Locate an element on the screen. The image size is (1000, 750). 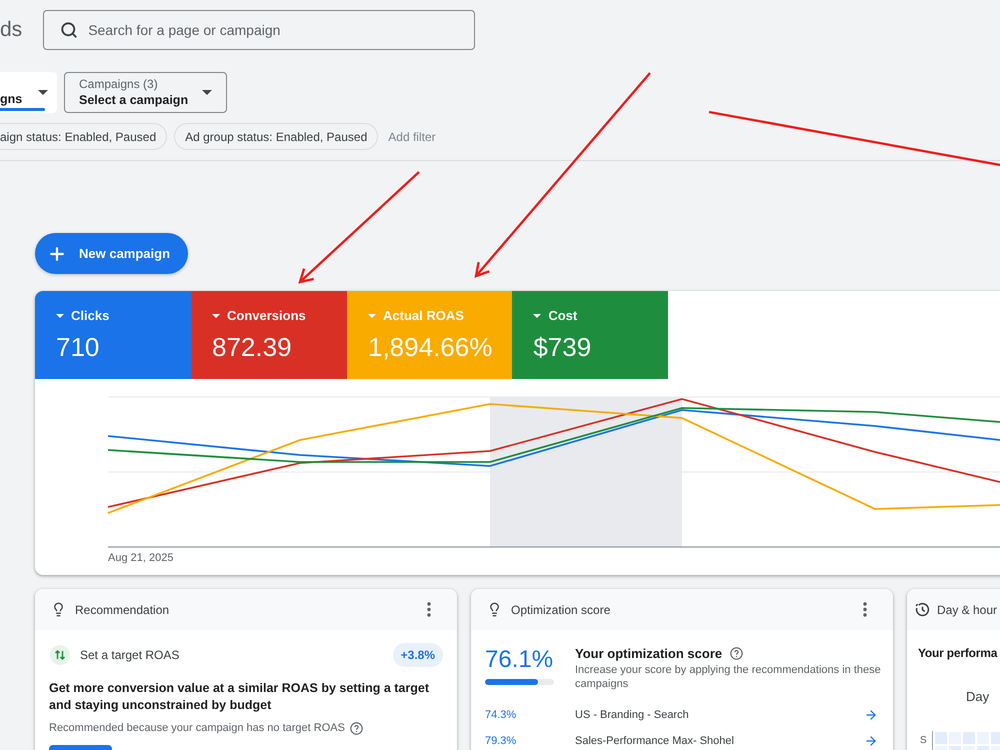
metric-label: Actual ROAS is located at coordinates (423, 316).